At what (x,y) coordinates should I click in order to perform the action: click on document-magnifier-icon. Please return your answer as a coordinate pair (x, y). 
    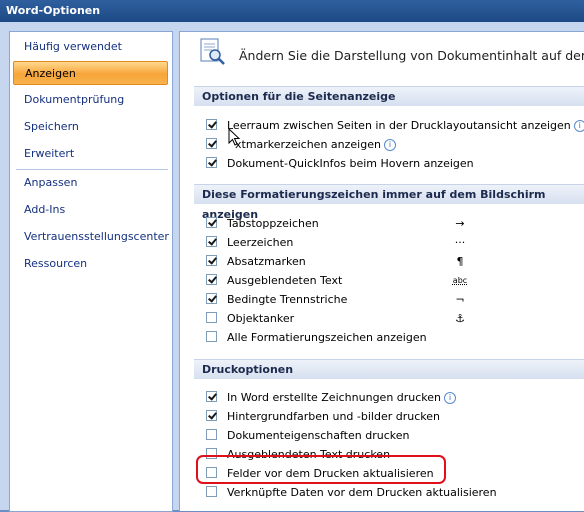
    Looking at the image, I should click on (212, 51).